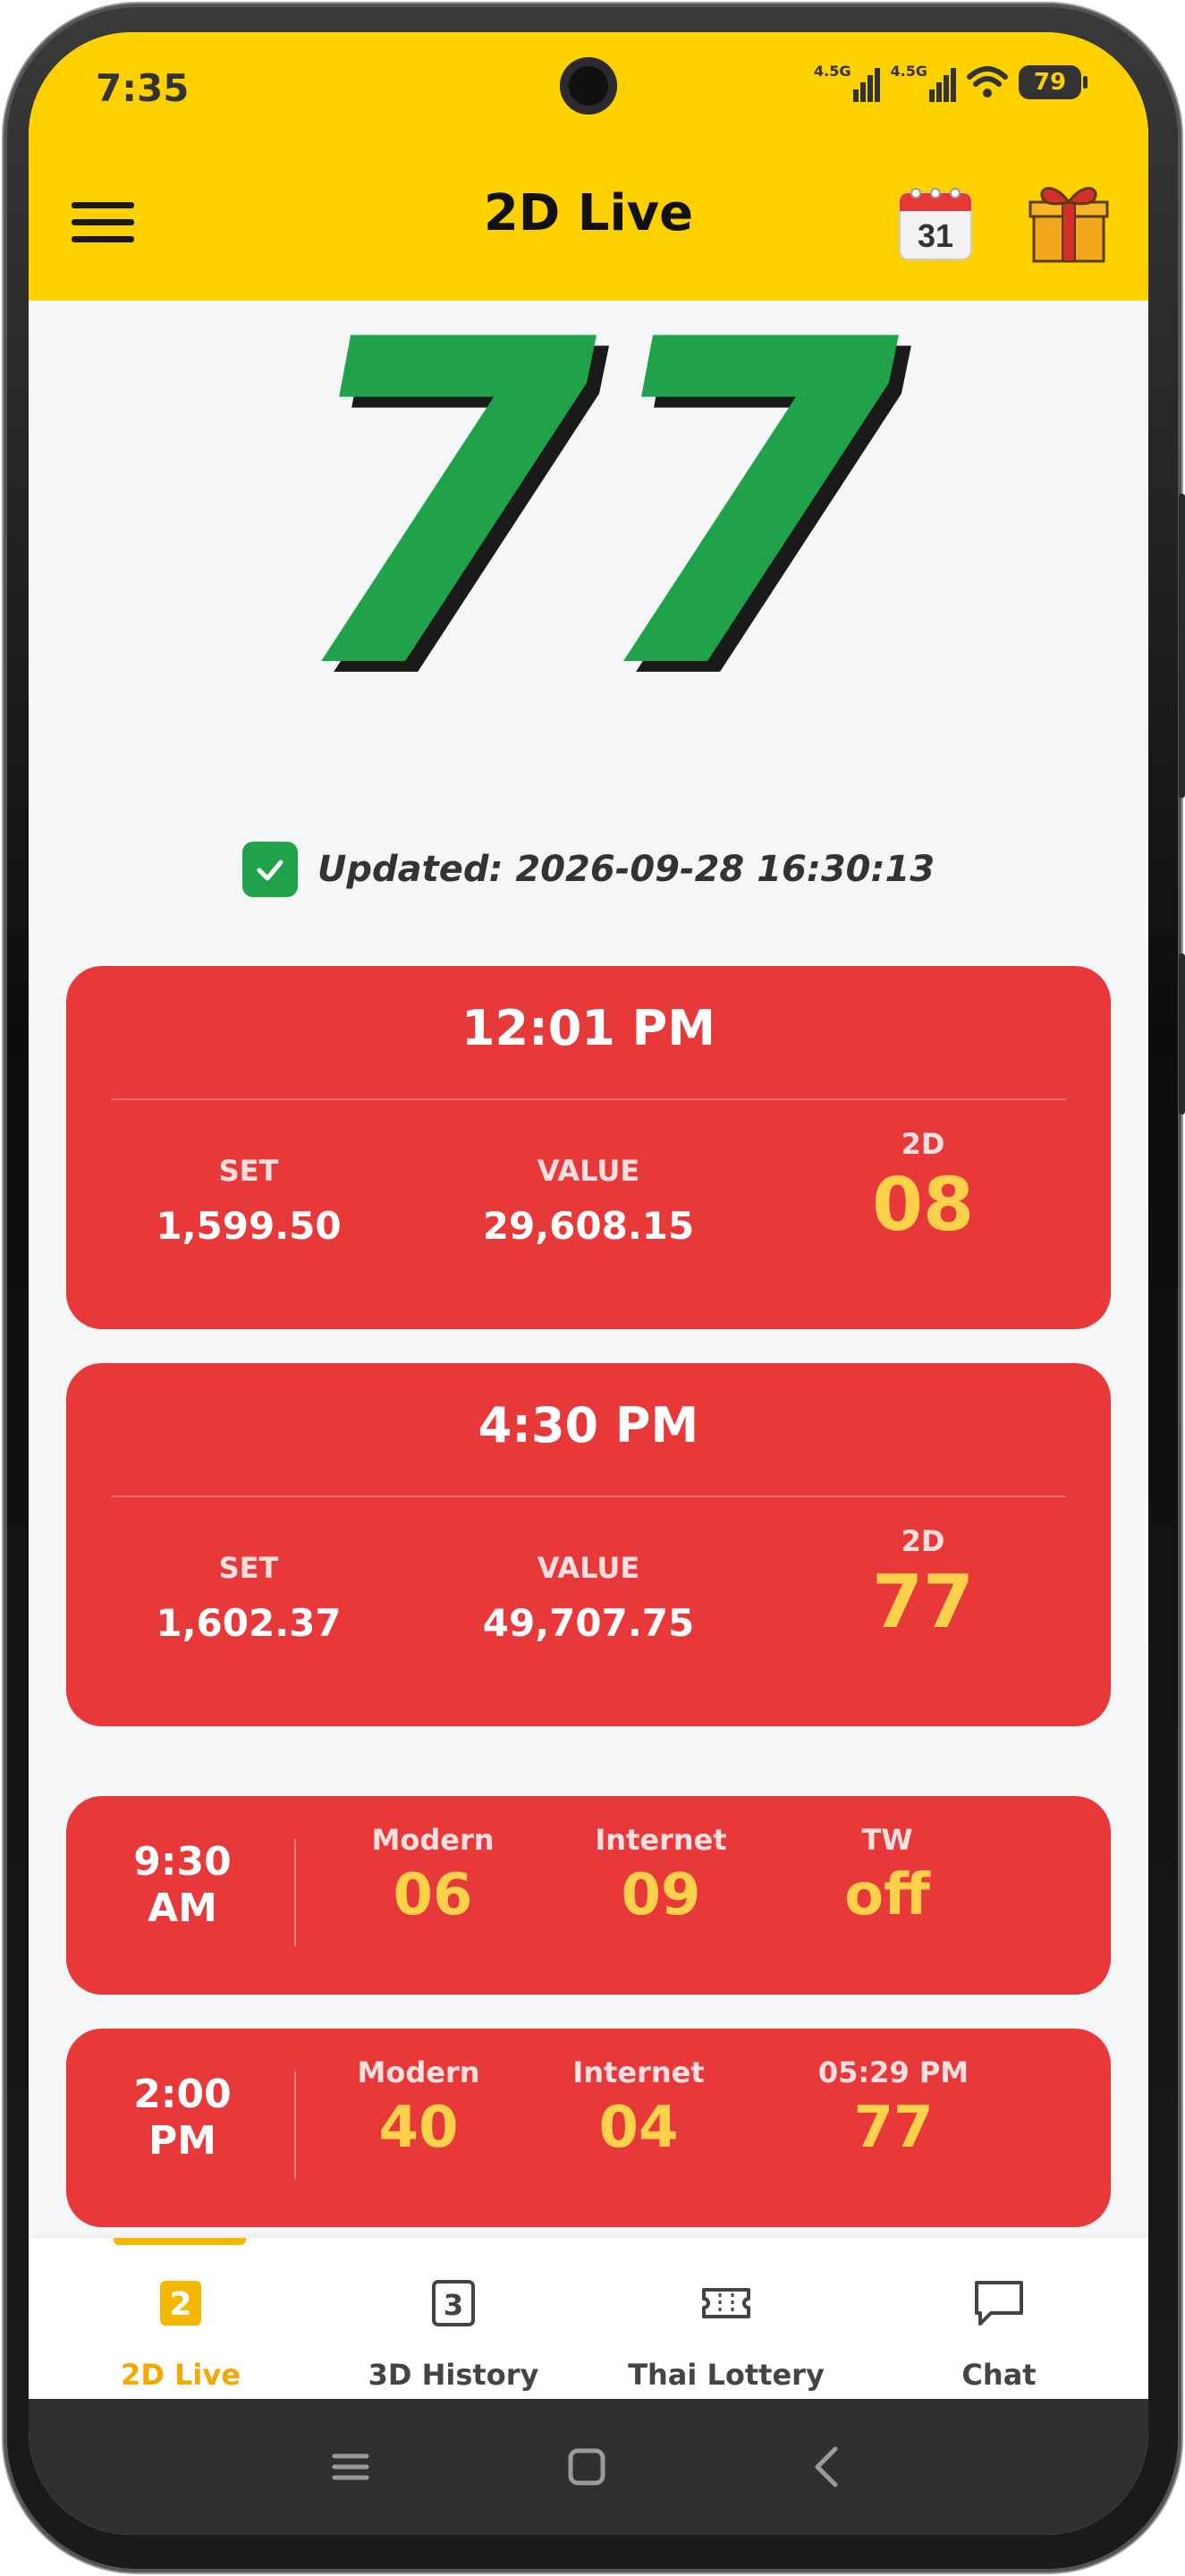  What do you see at coordinates (350, 2467) in the screenshot?
I see `recent-apps-icon` at bounding box center [350, 2467].